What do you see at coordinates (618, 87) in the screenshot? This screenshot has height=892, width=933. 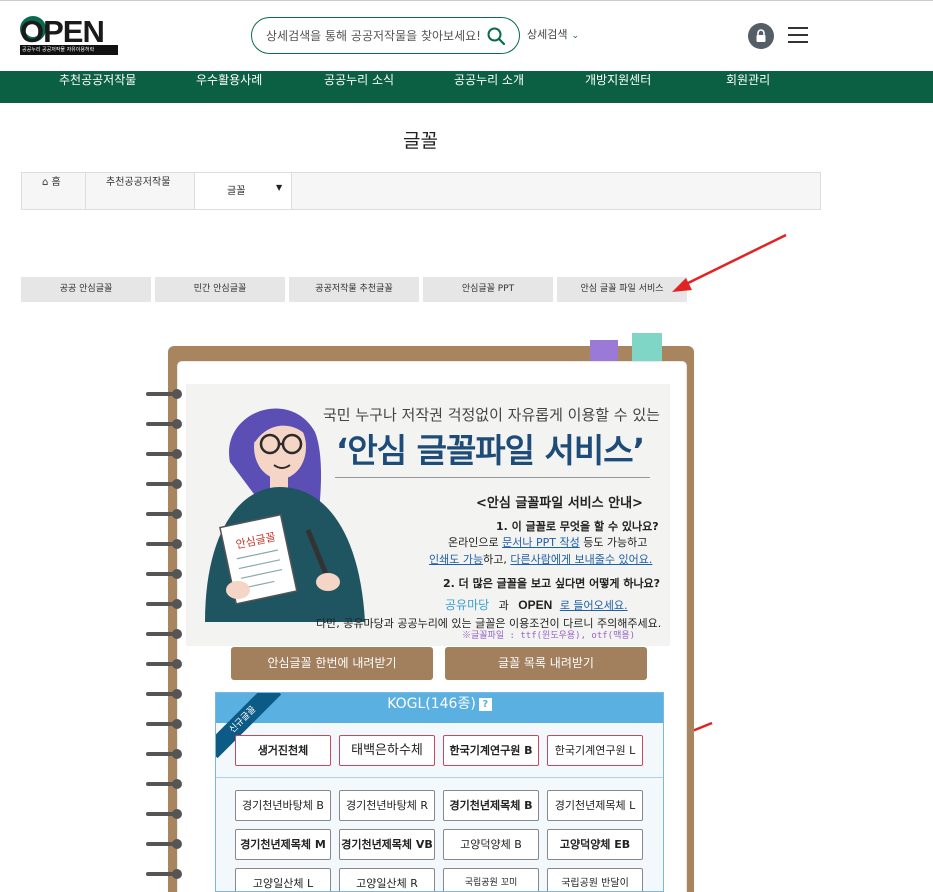 I see `nav-item-support: 개방지원센터` at bounding box center [618, 87].